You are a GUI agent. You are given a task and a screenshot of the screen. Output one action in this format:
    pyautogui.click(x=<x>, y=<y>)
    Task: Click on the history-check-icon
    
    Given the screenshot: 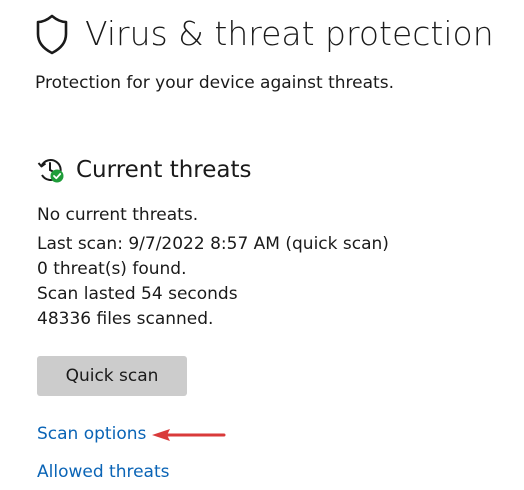 What is the action you would take?
    pyautogui.click(x=50, y=171)
    